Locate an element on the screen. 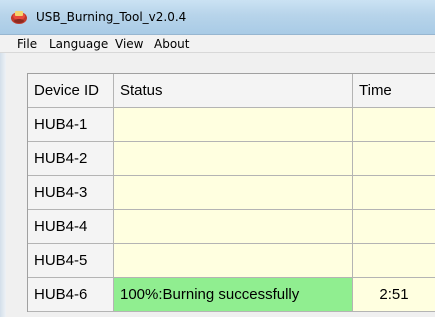  menu-about: About is located at coordinates (171, 44).